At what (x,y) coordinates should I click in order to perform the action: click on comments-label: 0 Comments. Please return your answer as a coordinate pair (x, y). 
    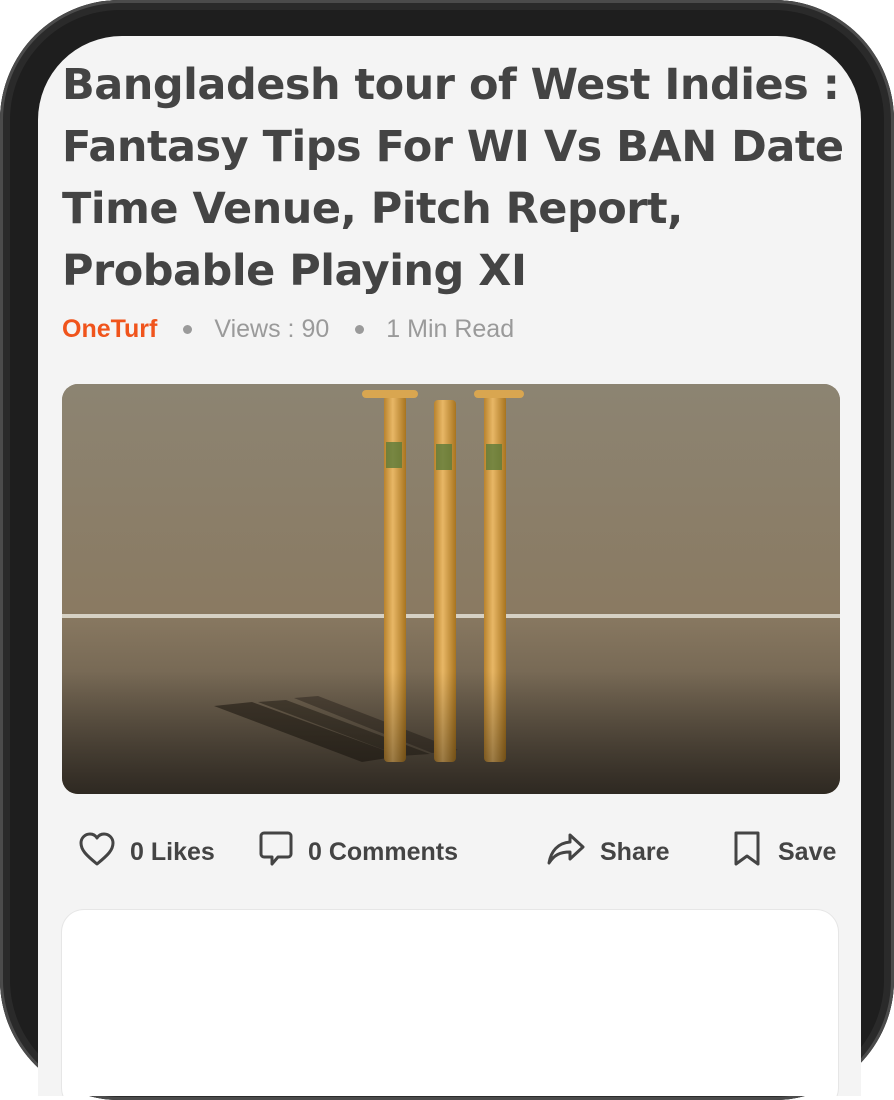
    Looking at the image, I should click on (383, 851).